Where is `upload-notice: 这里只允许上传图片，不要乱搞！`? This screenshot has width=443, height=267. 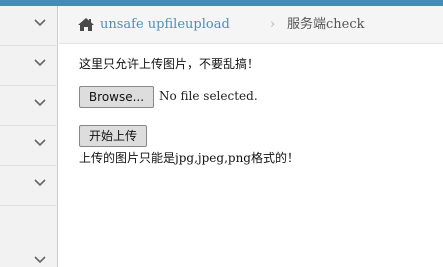 upload-notice: 这里只允许上传图片，不要乱搞！ is located at coordinates (169, 64).